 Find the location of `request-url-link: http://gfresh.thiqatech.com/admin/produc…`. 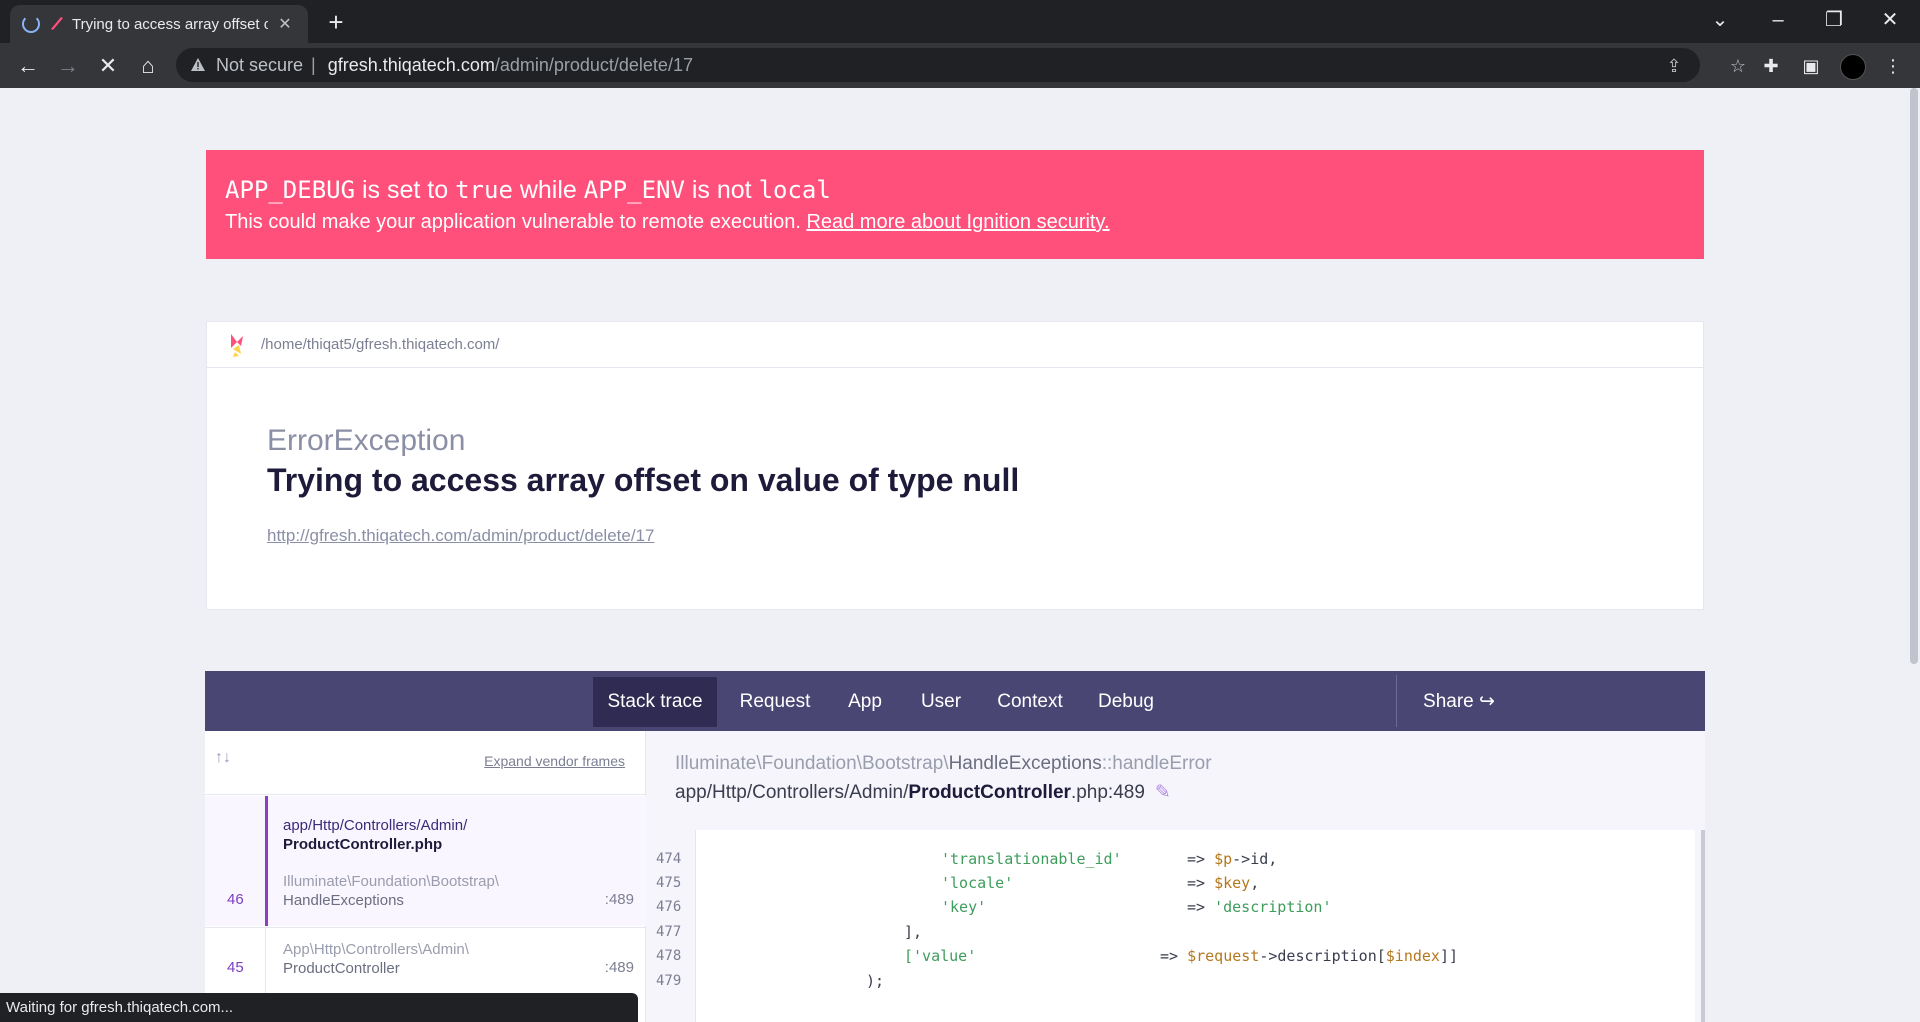

request-url-link: http://gfresh.thiqatech.com/admin/produc… is located at coordinates (460, 536).